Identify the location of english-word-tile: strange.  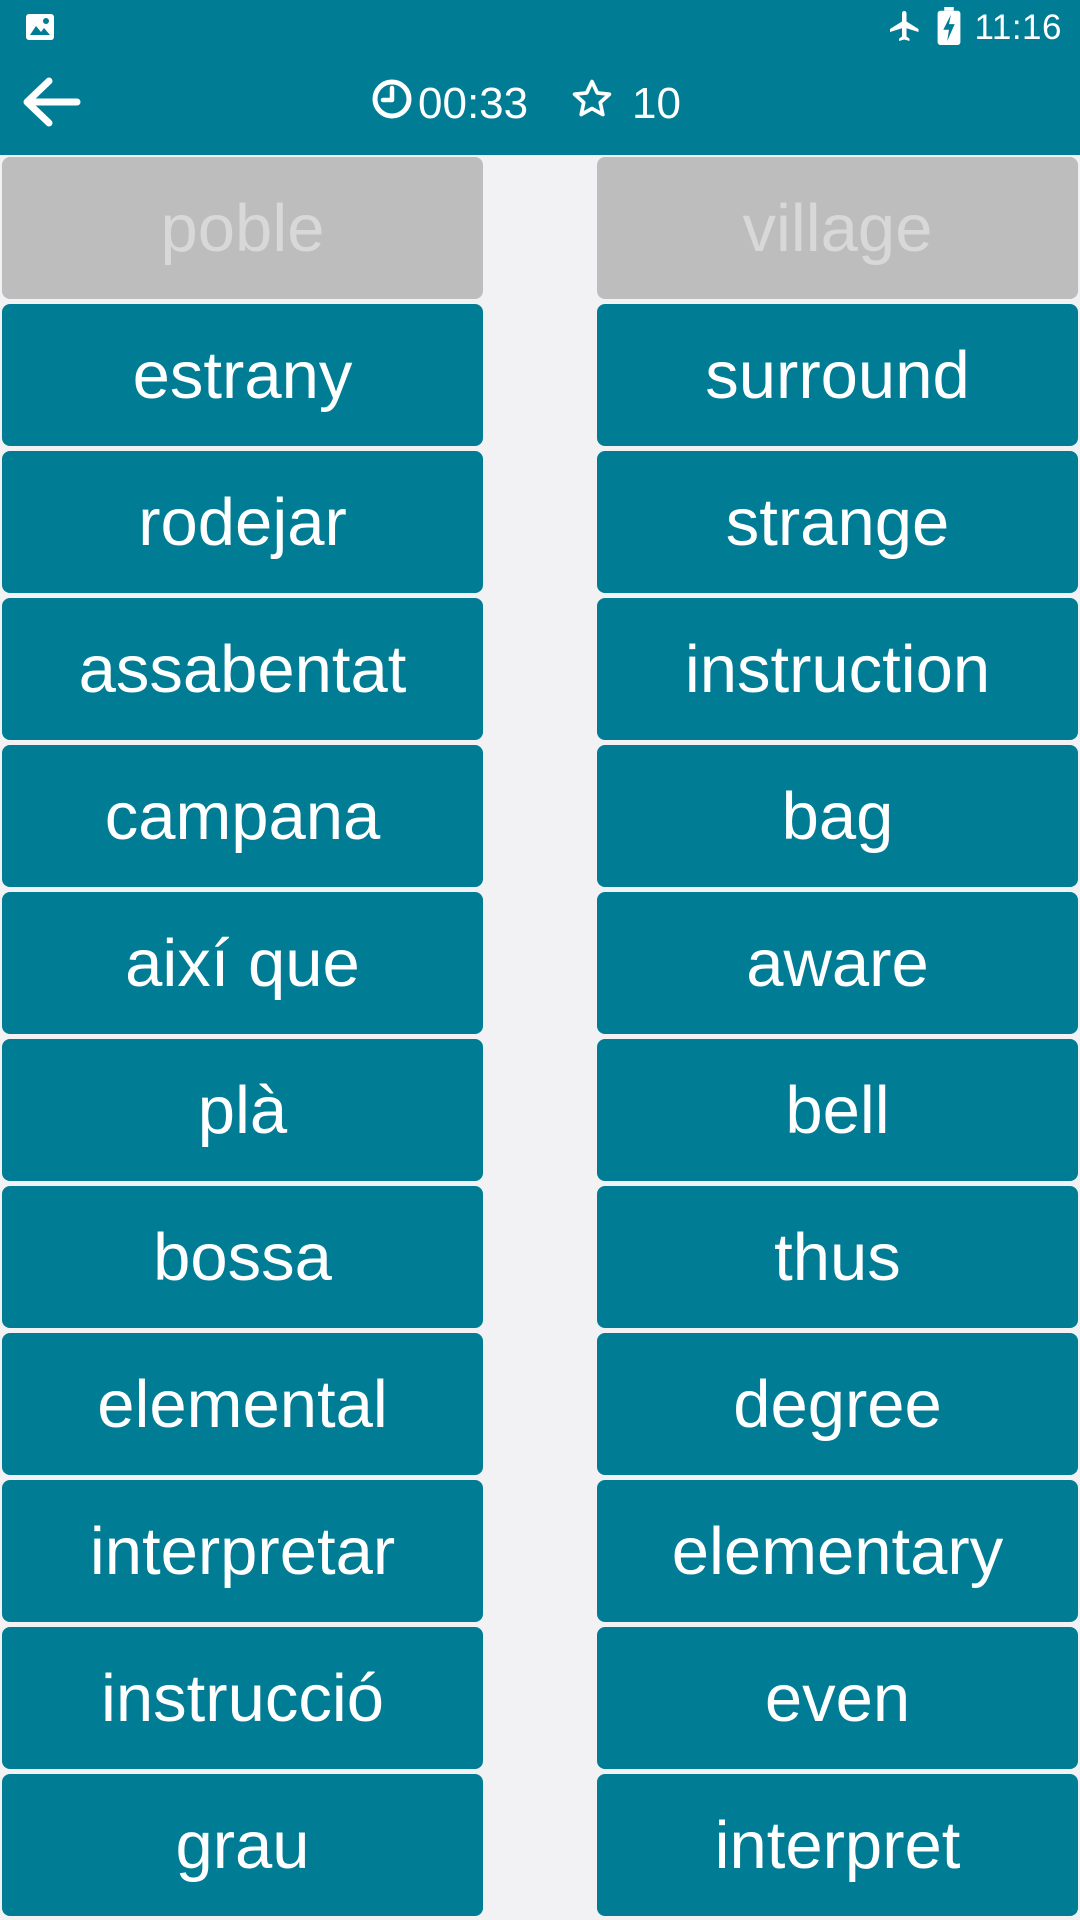
(837, 522).